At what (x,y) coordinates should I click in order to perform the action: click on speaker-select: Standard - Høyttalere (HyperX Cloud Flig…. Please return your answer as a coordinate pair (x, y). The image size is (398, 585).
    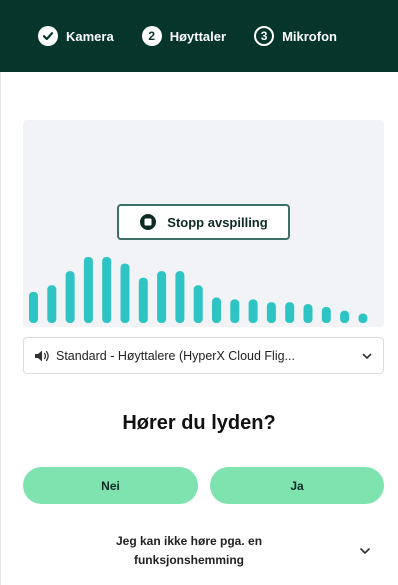
    Looking at the image, I should click on (203, 355).